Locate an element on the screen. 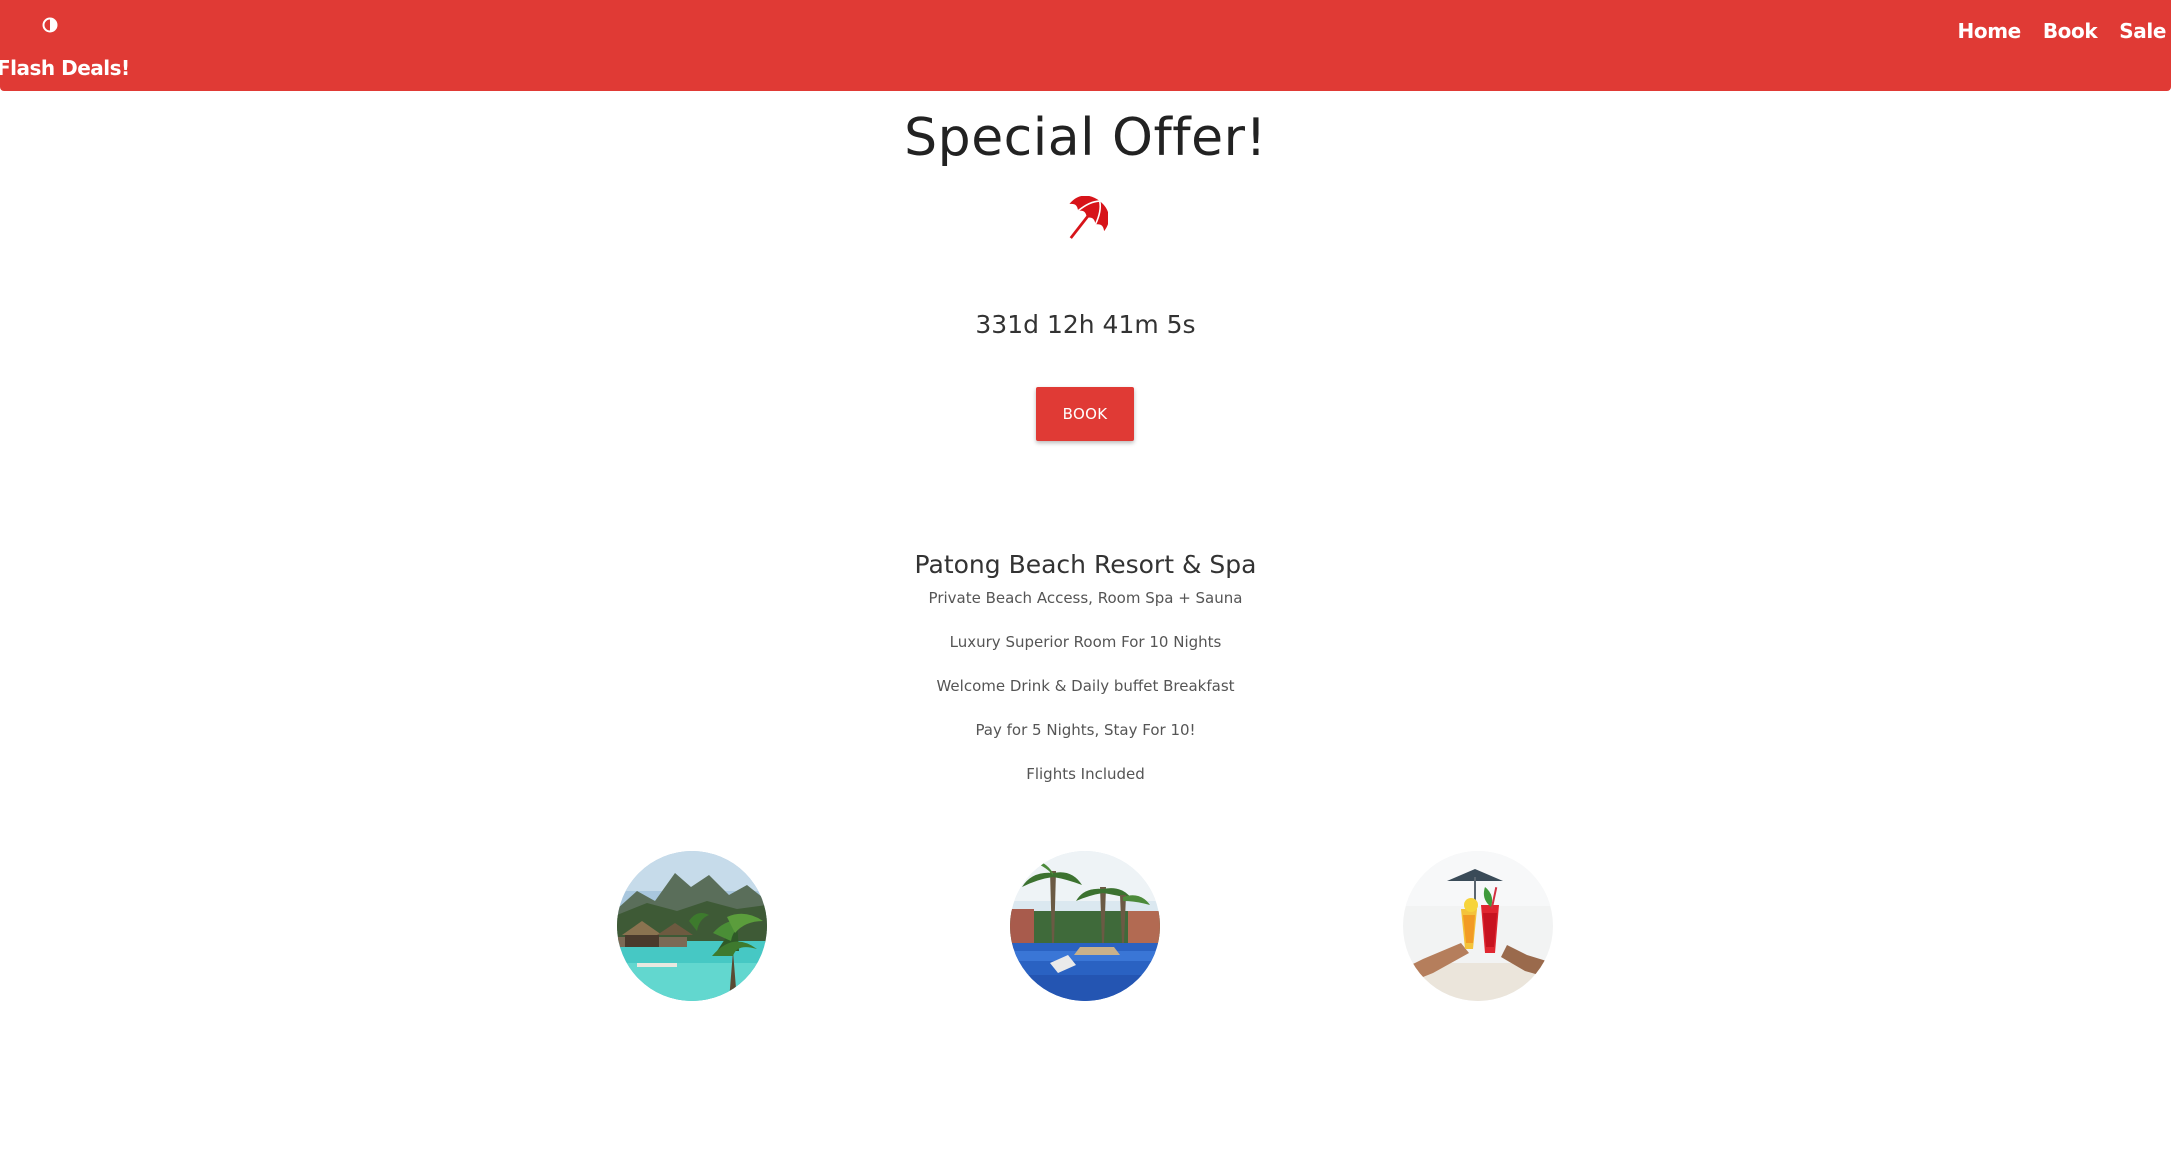 The image size is (2171, 1149). beach-umbrella-icon is located at coordinates (1088, 217).